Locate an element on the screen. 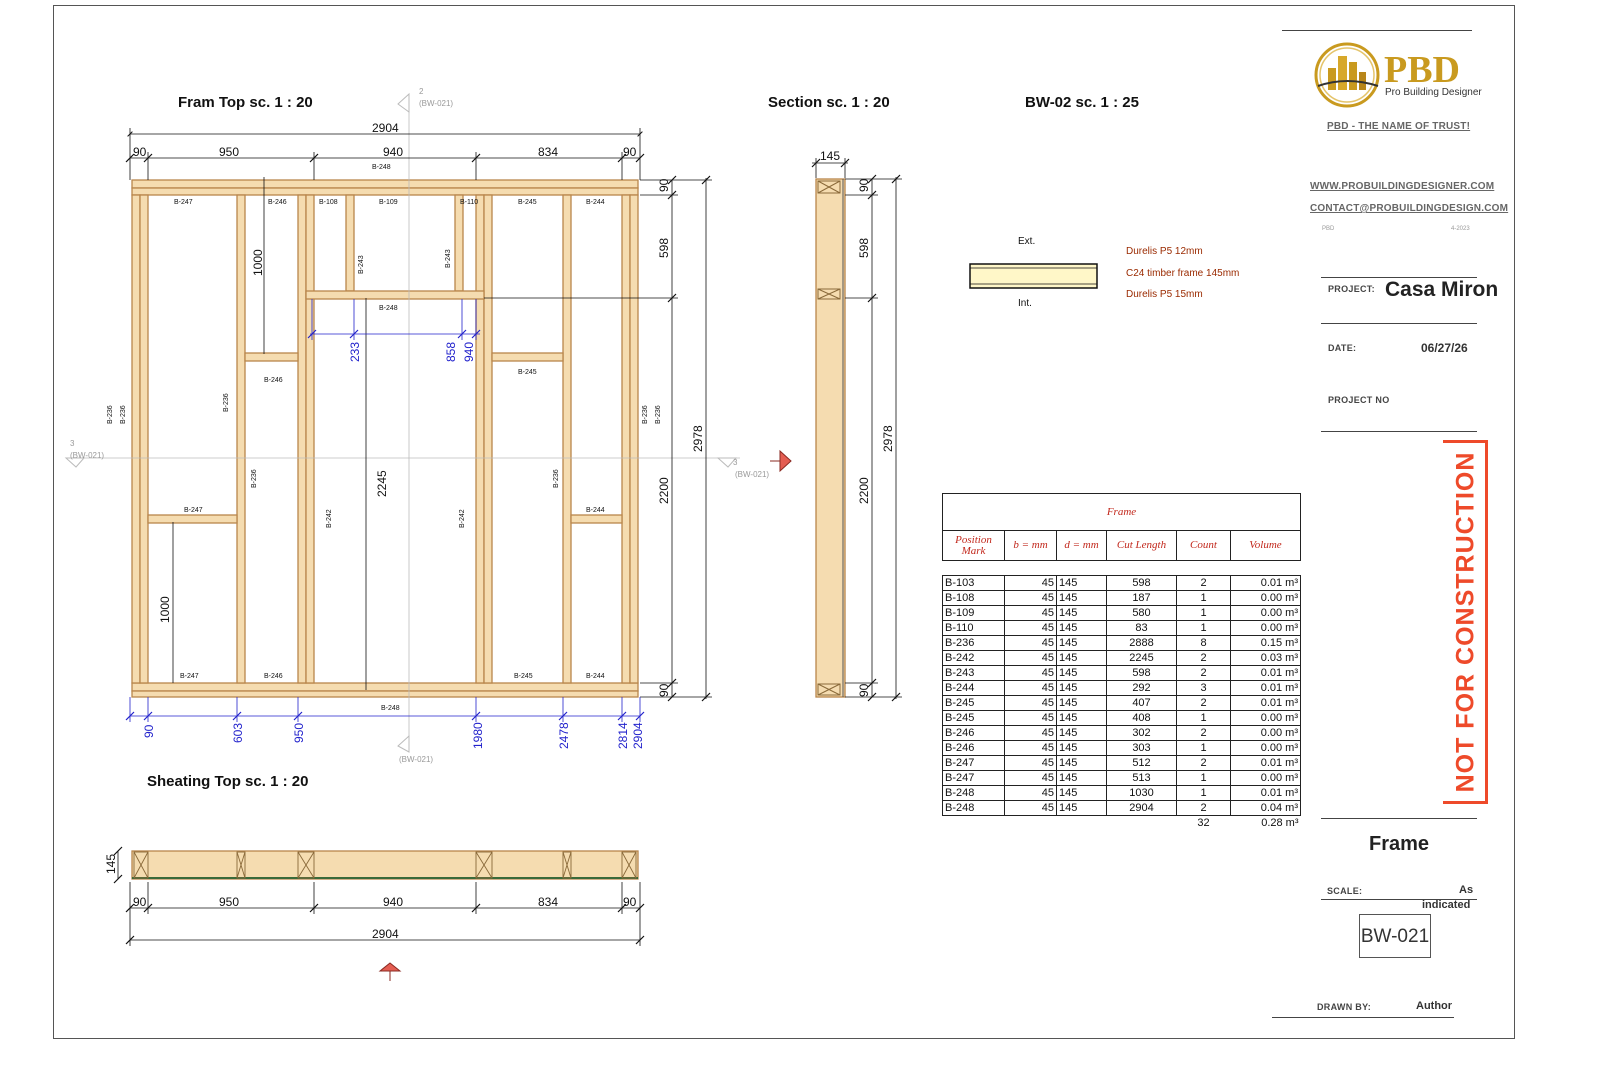 The image size is (1600, 1066). schedule-cell: B-244 is located at coordinates (973, 688).